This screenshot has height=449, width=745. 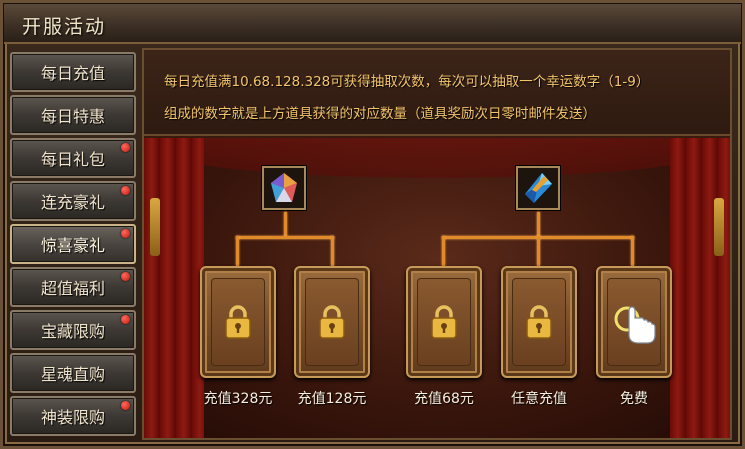 I want to click on sidebar-item-daily-pack: 每日礼包, so click(x=73, y=158).